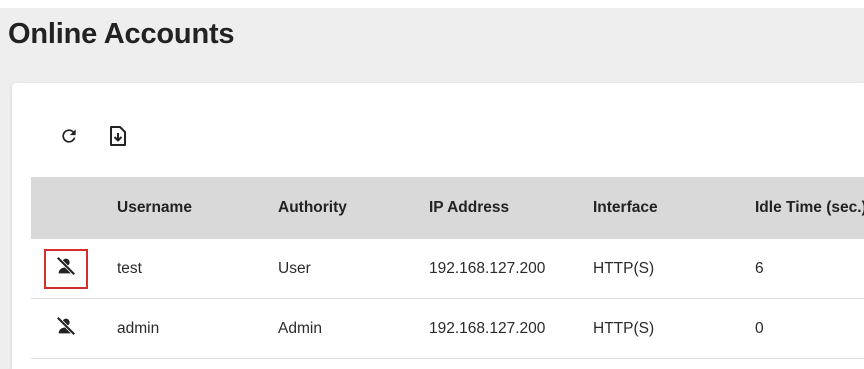 The width and height of the screenshot is (864, 369). What do you see at coordinates (154, 208) in the screenshot?
I see `column-header-username: Username` at bounding box center [154, 208].